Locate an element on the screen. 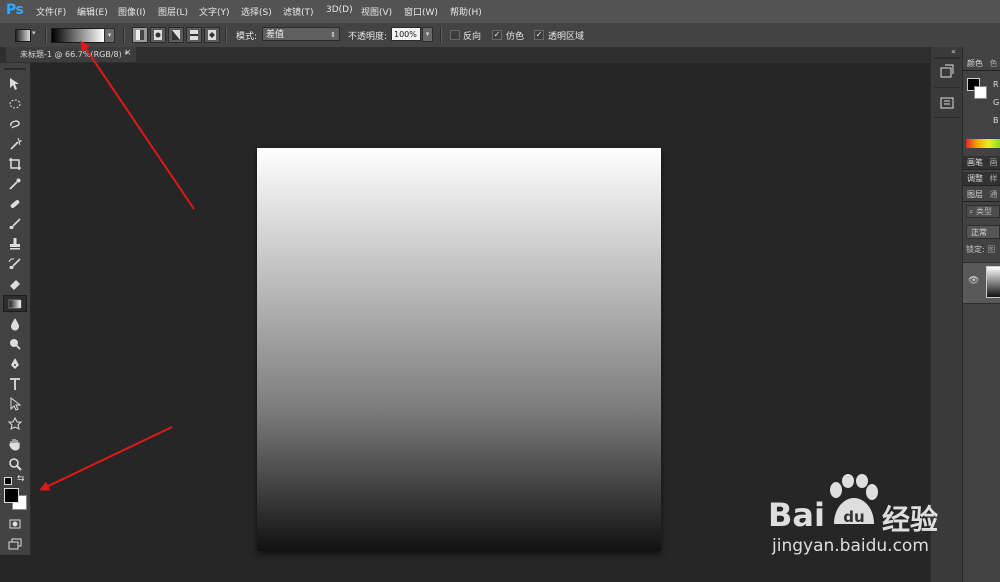 Image resolution: width=1000 pixels, height=582 pixels. menu-select: 选择(S) is located at coordinates (256, 11).